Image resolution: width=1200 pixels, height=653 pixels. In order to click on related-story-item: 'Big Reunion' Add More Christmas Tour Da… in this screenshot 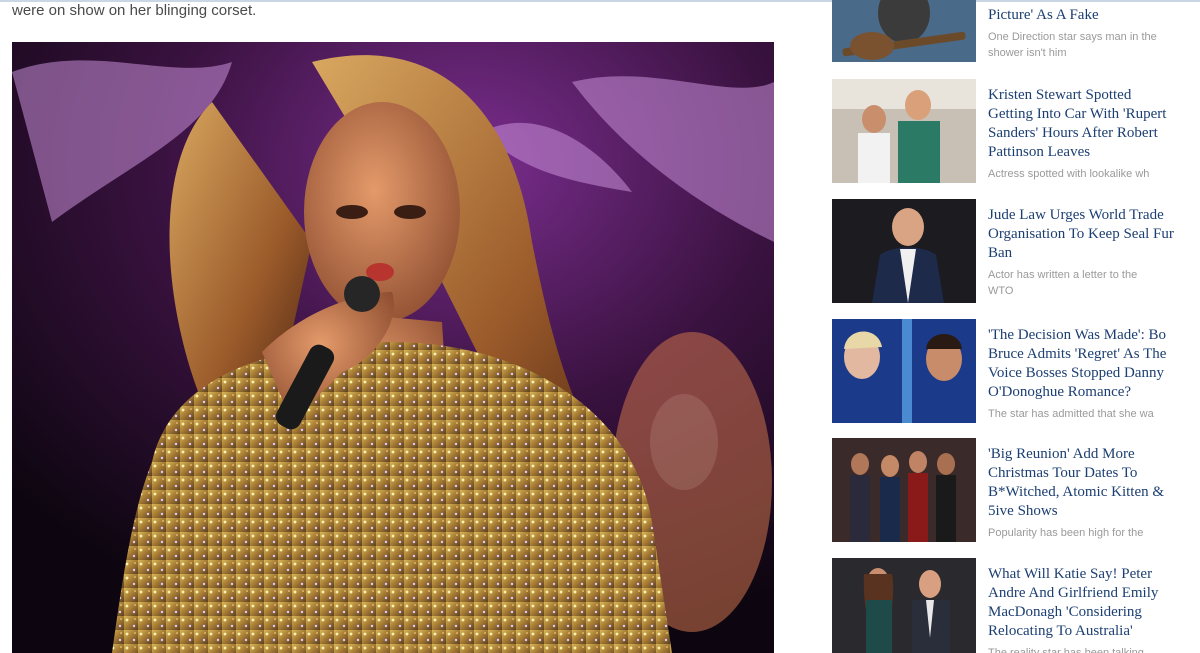, I will do `click(1016, 491)`.